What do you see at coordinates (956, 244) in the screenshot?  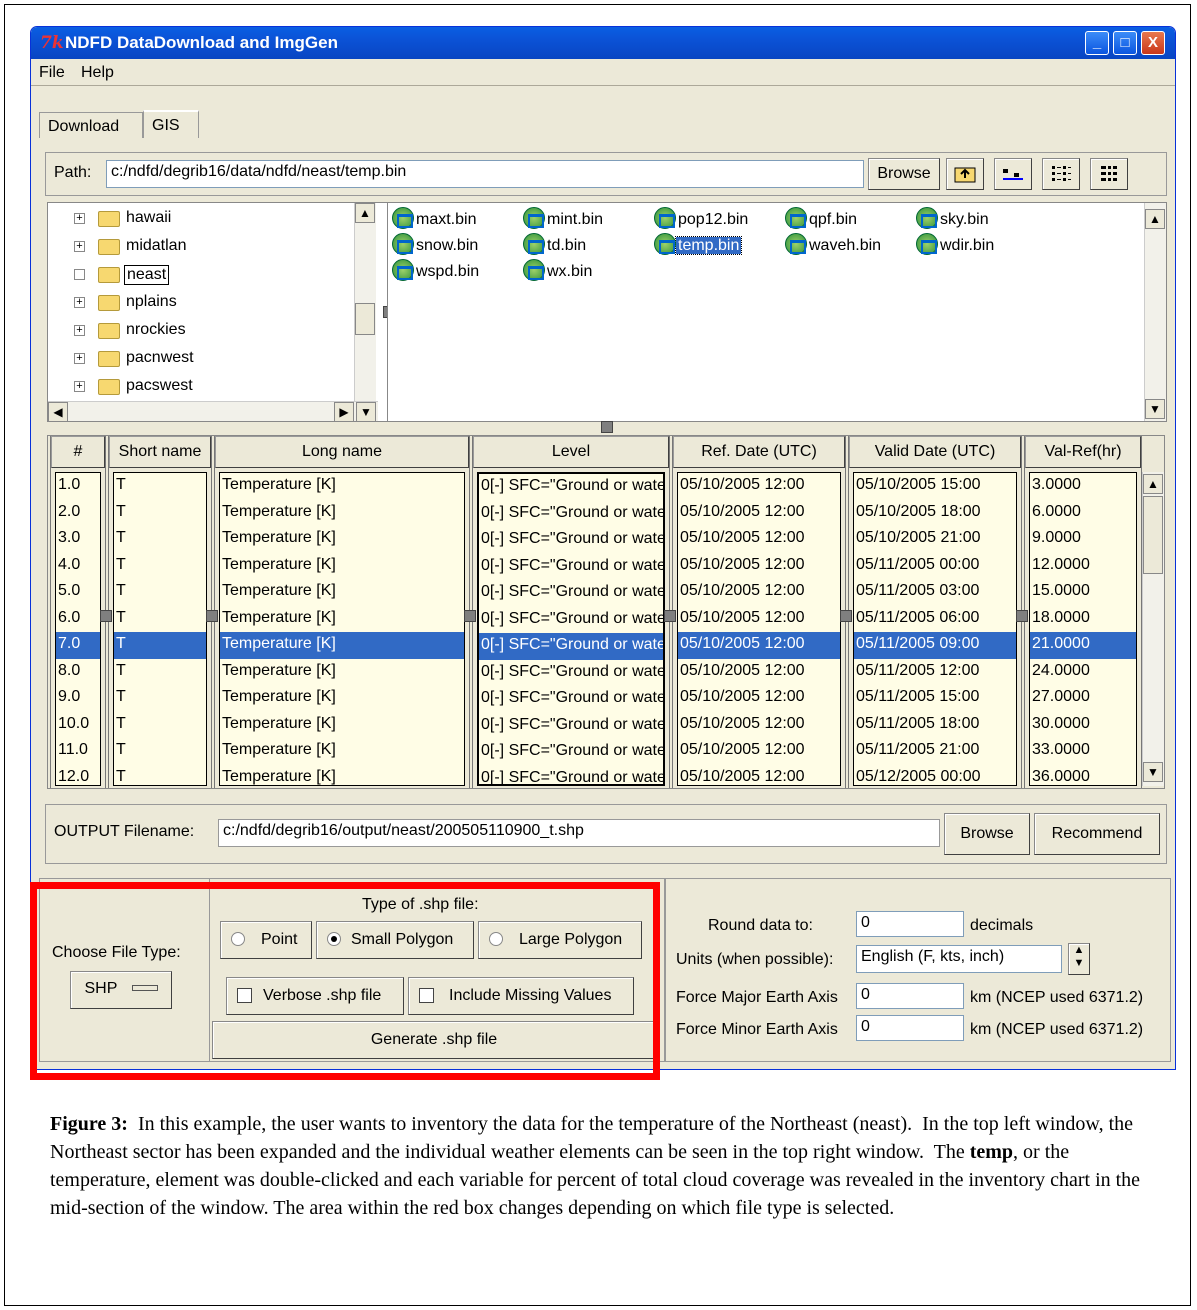 I see `file-item: wdir.bin` at bounding box center [956, 244].